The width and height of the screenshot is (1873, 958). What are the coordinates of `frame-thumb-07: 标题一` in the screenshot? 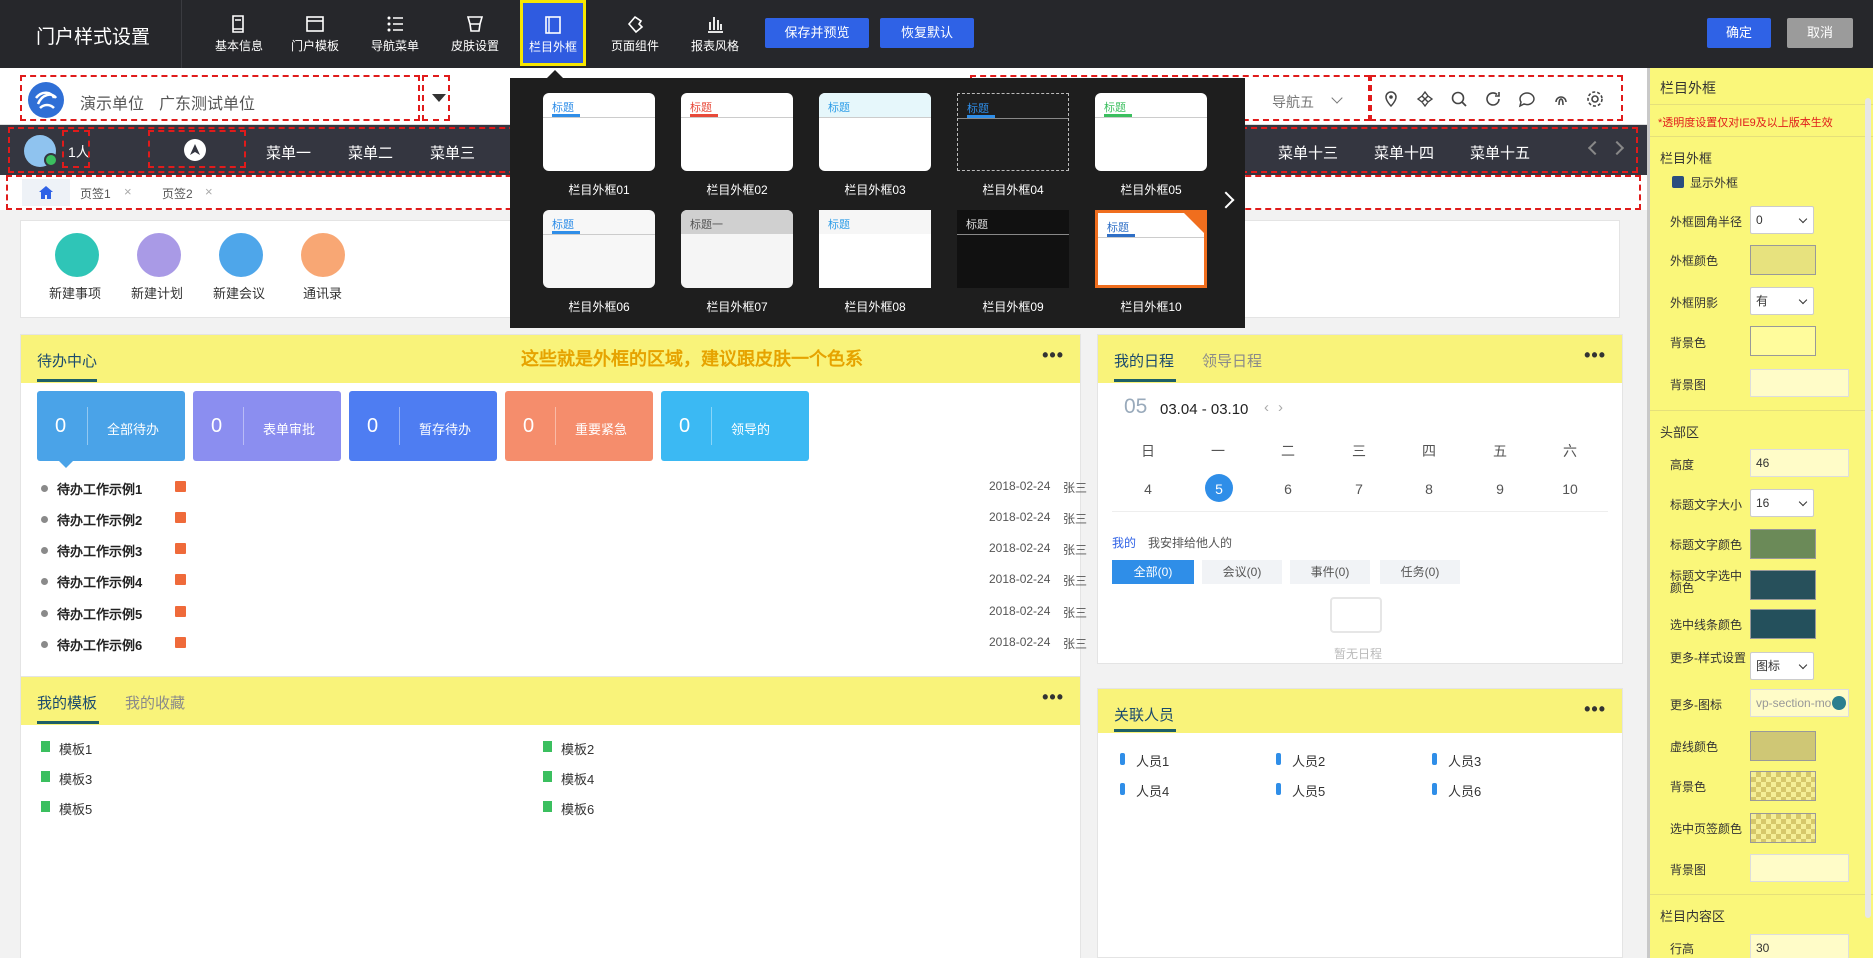 It's located at (737, 249).